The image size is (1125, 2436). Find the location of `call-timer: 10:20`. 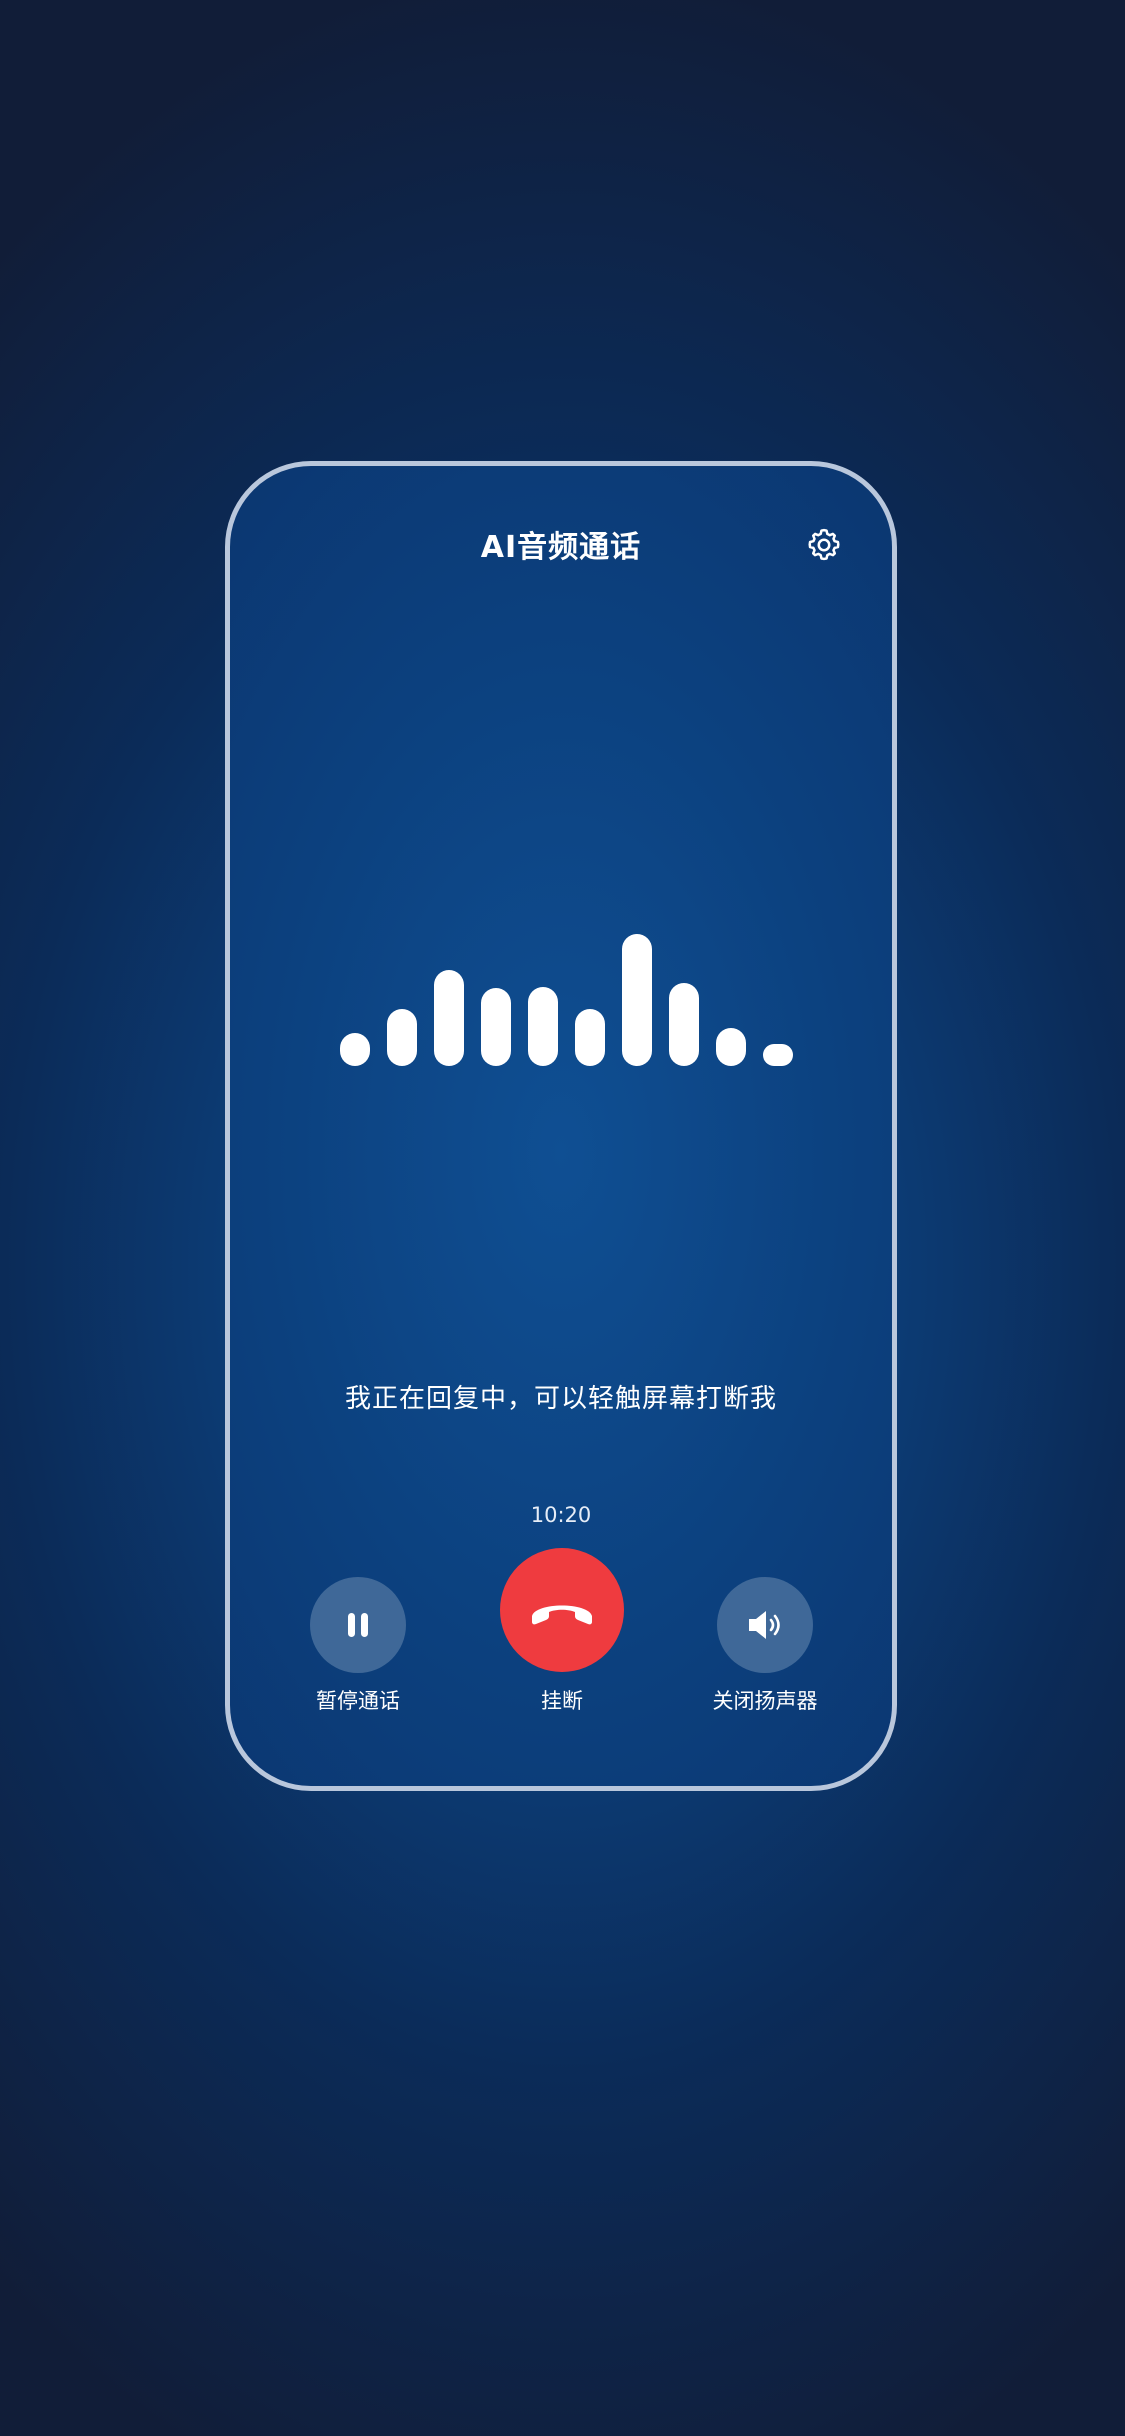

call-timer: 10:20 is located at coordinates (561, 1515).